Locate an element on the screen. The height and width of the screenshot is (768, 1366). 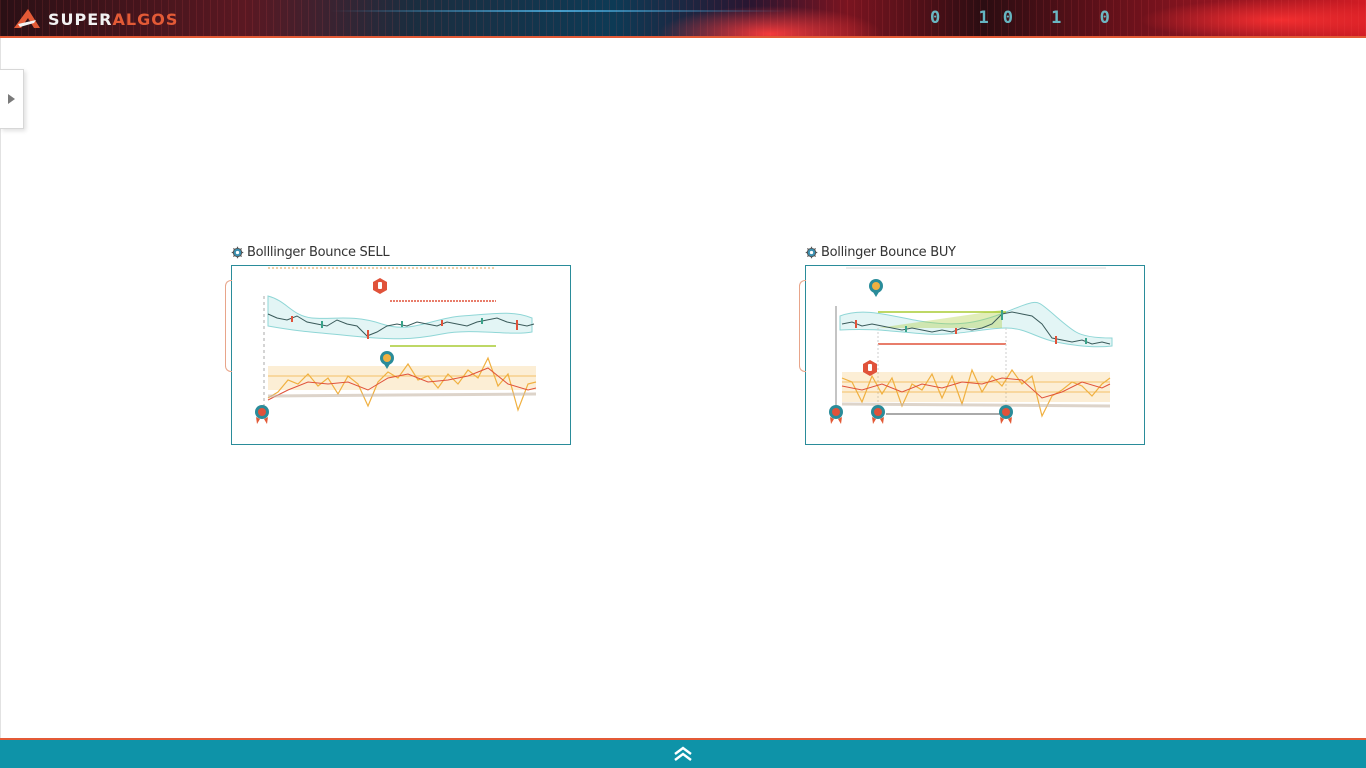
strategy-title-row: Bollinger Bounce BUY is located at coordinates (975, 252).